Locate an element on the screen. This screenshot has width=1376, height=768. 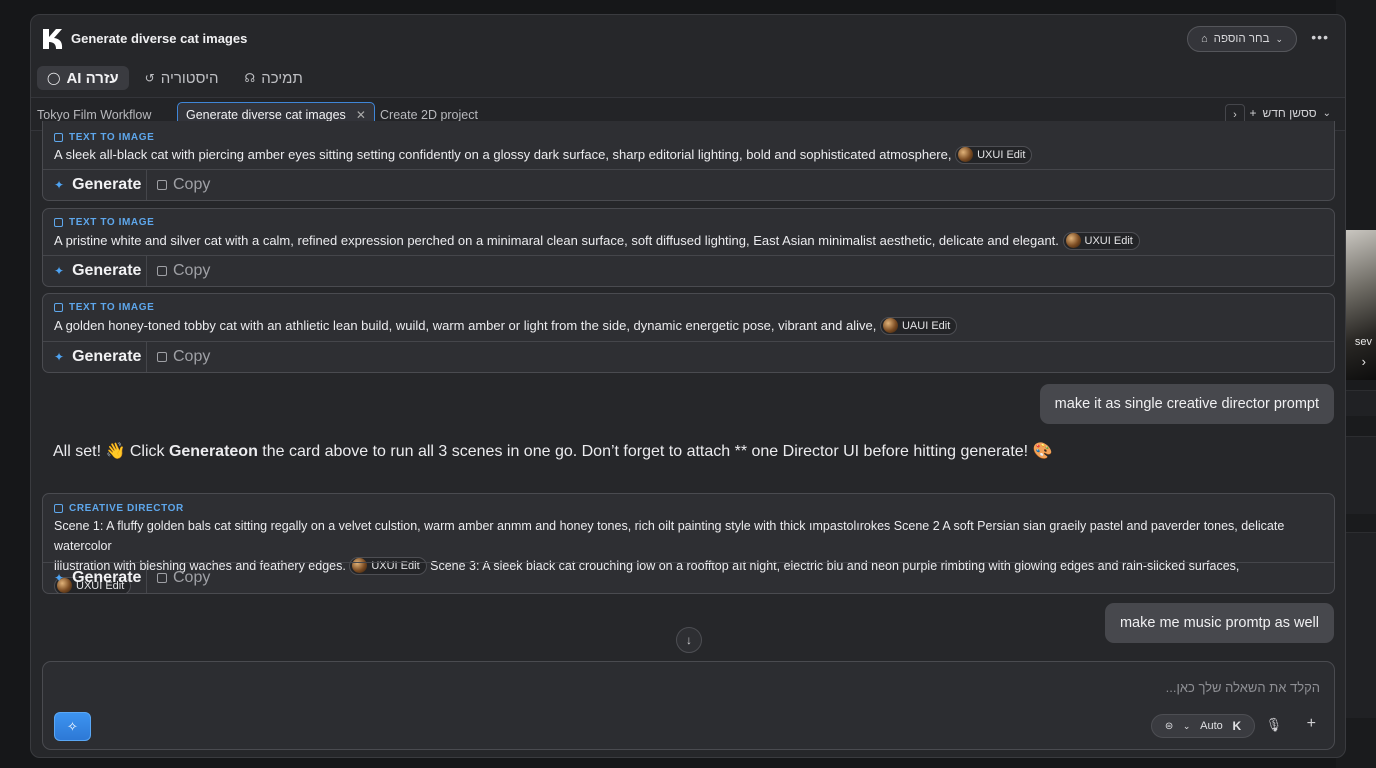
tab-label: תמיכה is located at coordinates (282, 78).